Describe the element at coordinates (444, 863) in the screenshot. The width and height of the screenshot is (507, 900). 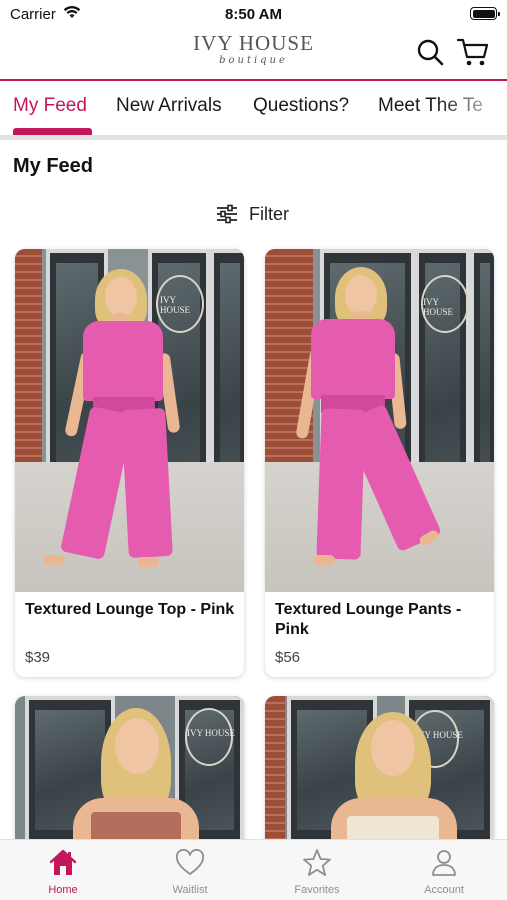
I see `person-icon` at that location.